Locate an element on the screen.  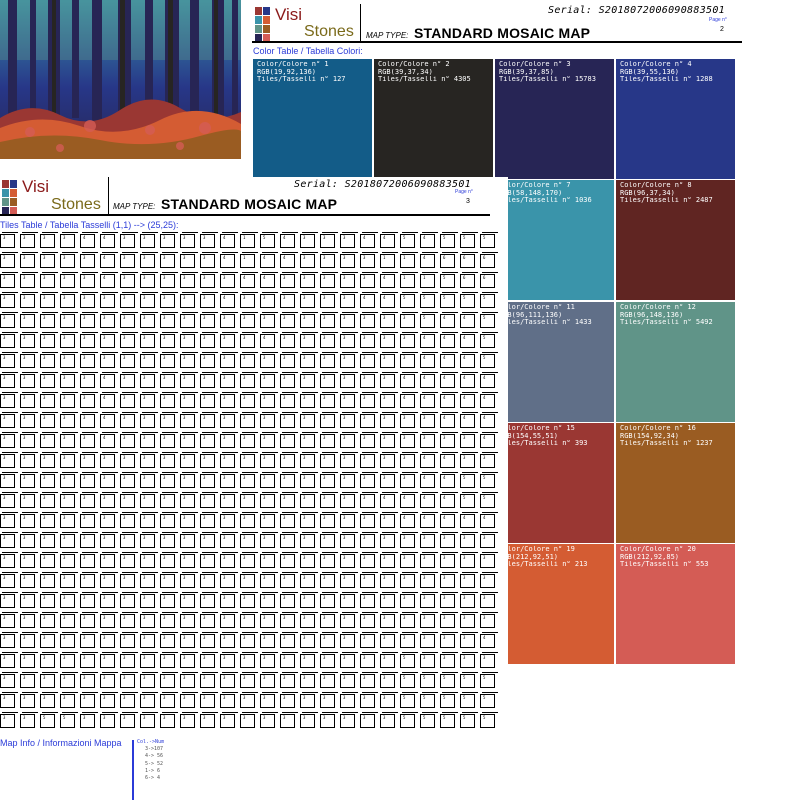
swatch-tiles: Tiles/Tasselli n° 5492 is located at coordinates (666, 322).